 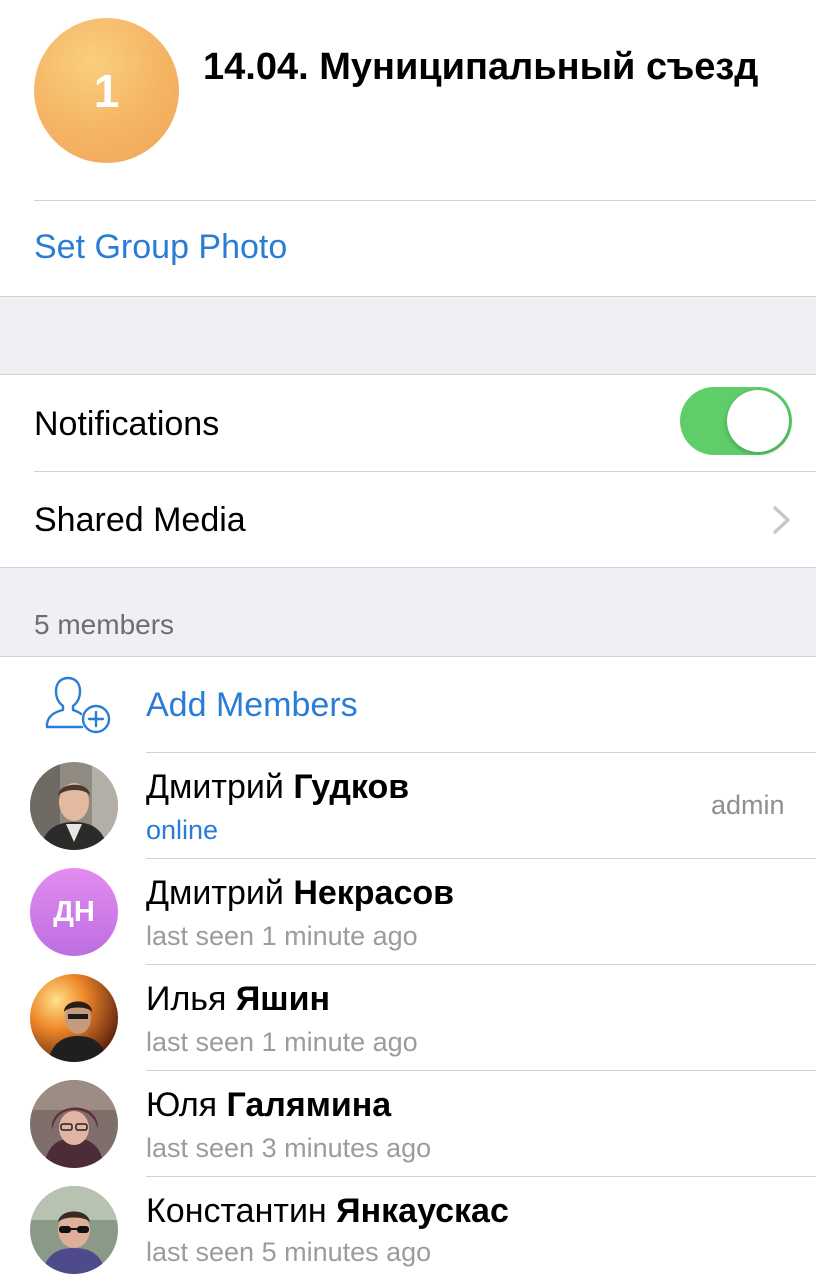 What do you see at coordinates (327, 1211) in the screenshot?
I see `member-name: Константин Янкаускас` at bounding box center [327, 1211].